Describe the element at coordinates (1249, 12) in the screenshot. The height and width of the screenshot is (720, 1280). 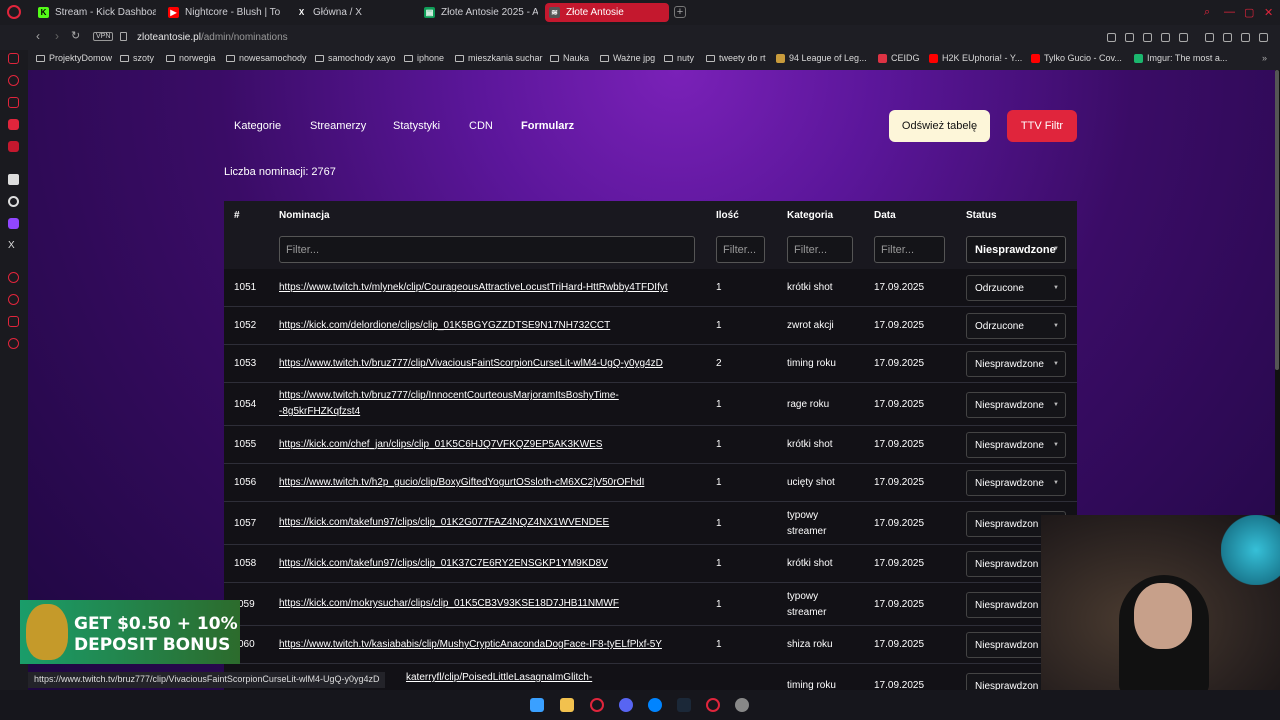
I see `maximize-icon: ▢` at that location.